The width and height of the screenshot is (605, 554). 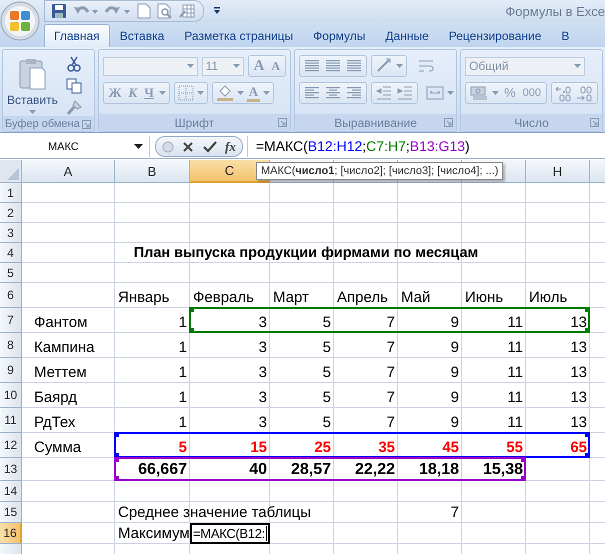 What do you see at coordinates (291, 298) in the screenshot?
I see `month-header: Март` at bounding box center [291, 298].